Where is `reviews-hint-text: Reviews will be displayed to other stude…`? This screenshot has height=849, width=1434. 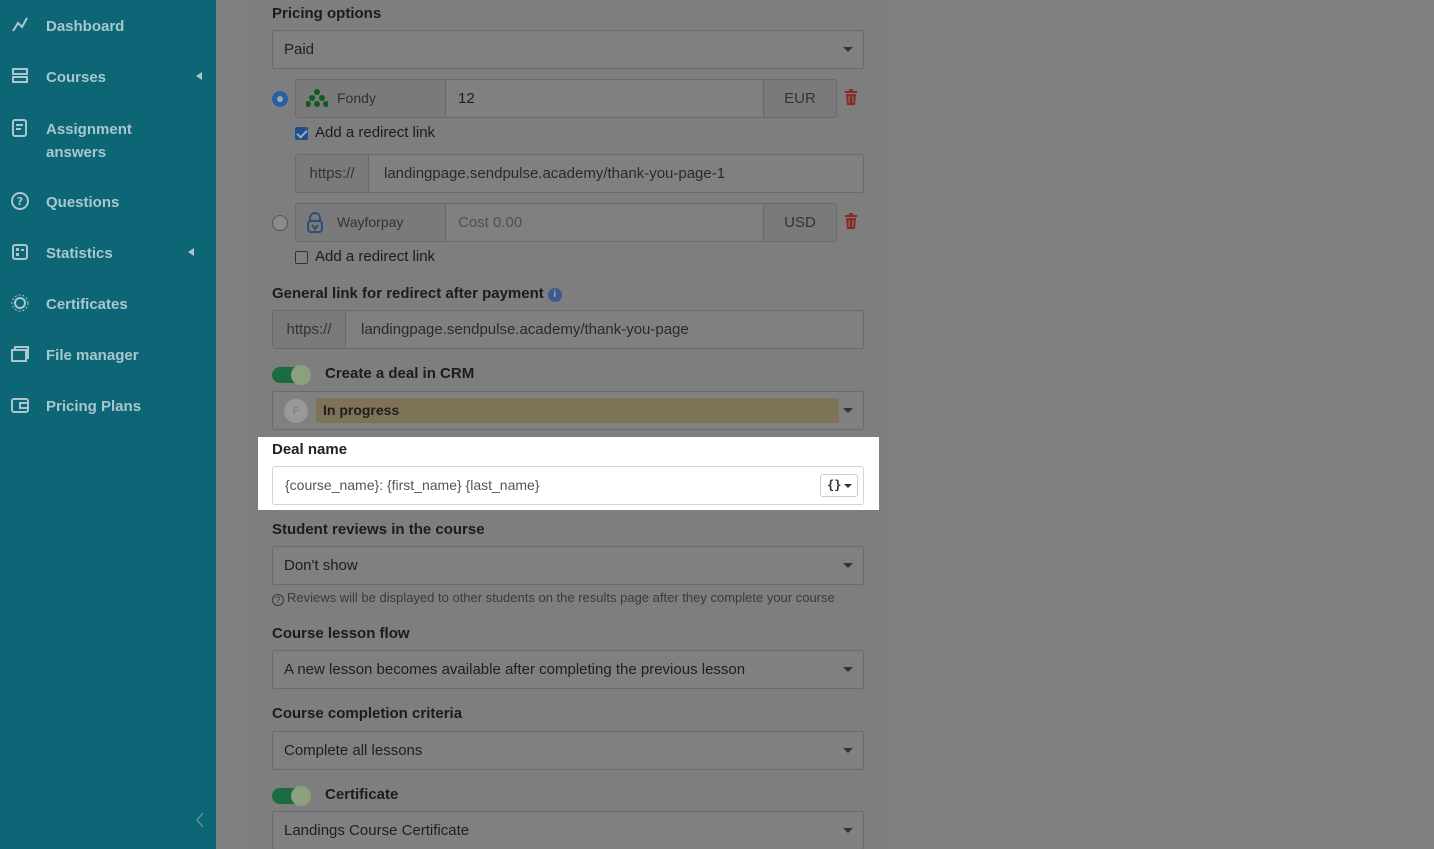 reviews-hint-text: Reviews will be displayed to other stude… is located at coordinates (561, 597).